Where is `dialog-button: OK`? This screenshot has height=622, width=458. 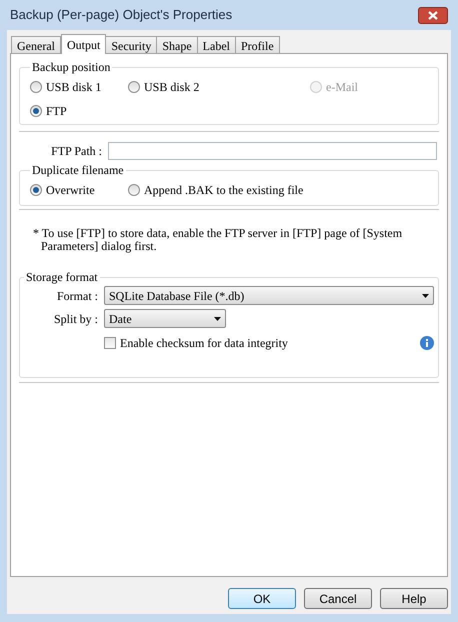 dialog-button: OK is located at coordinates (262, 598).